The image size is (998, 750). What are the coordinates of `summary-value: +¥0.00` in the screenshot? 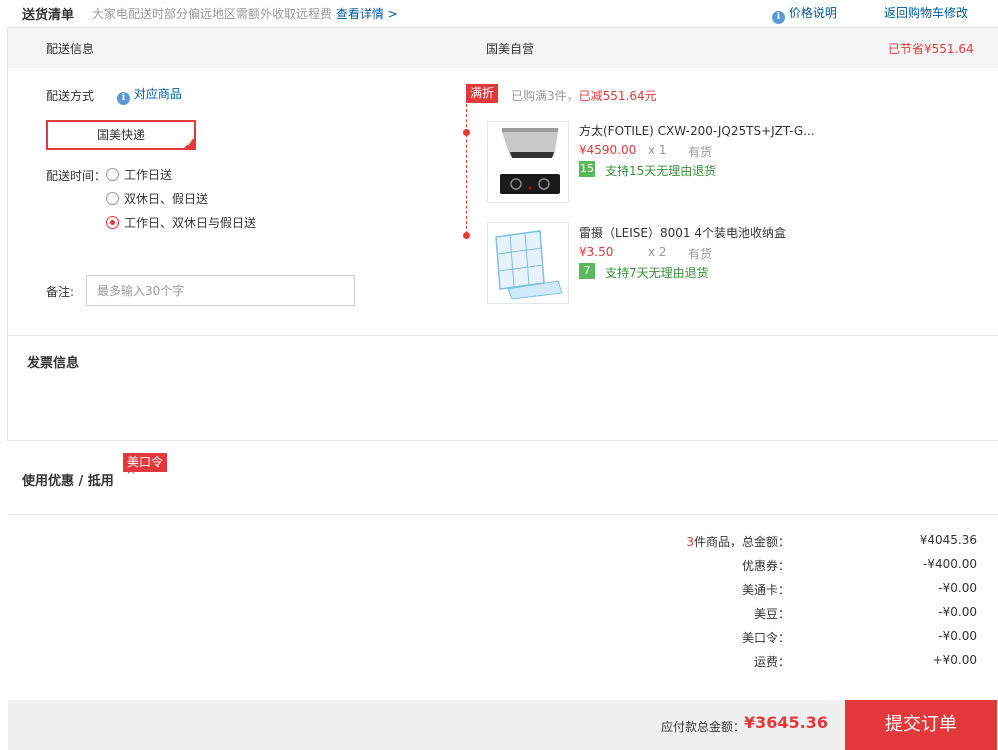 It's located at (954, 660).